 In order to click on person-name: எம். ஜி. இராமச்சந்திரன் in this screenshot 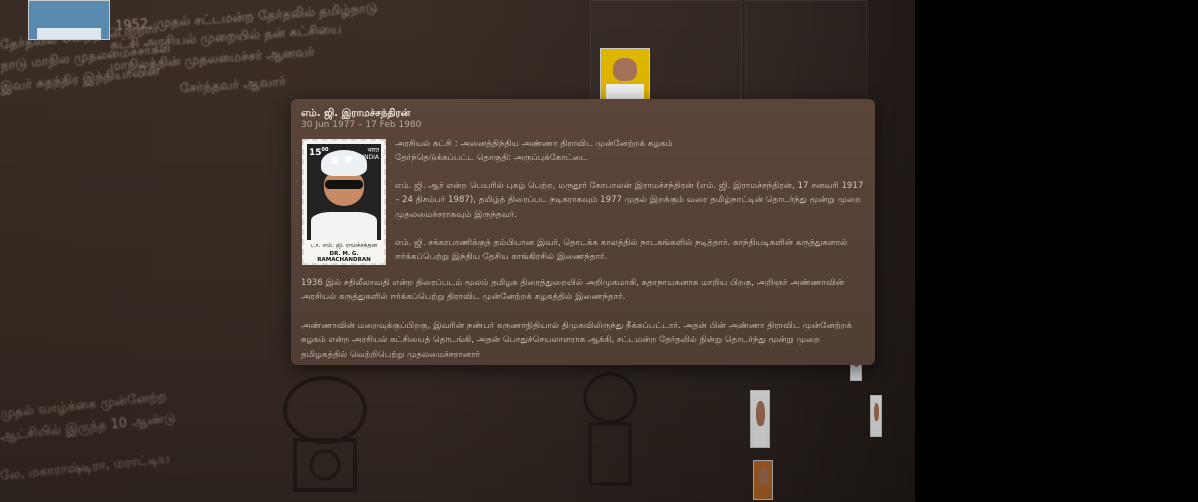, I will do `click(356, 113)`.